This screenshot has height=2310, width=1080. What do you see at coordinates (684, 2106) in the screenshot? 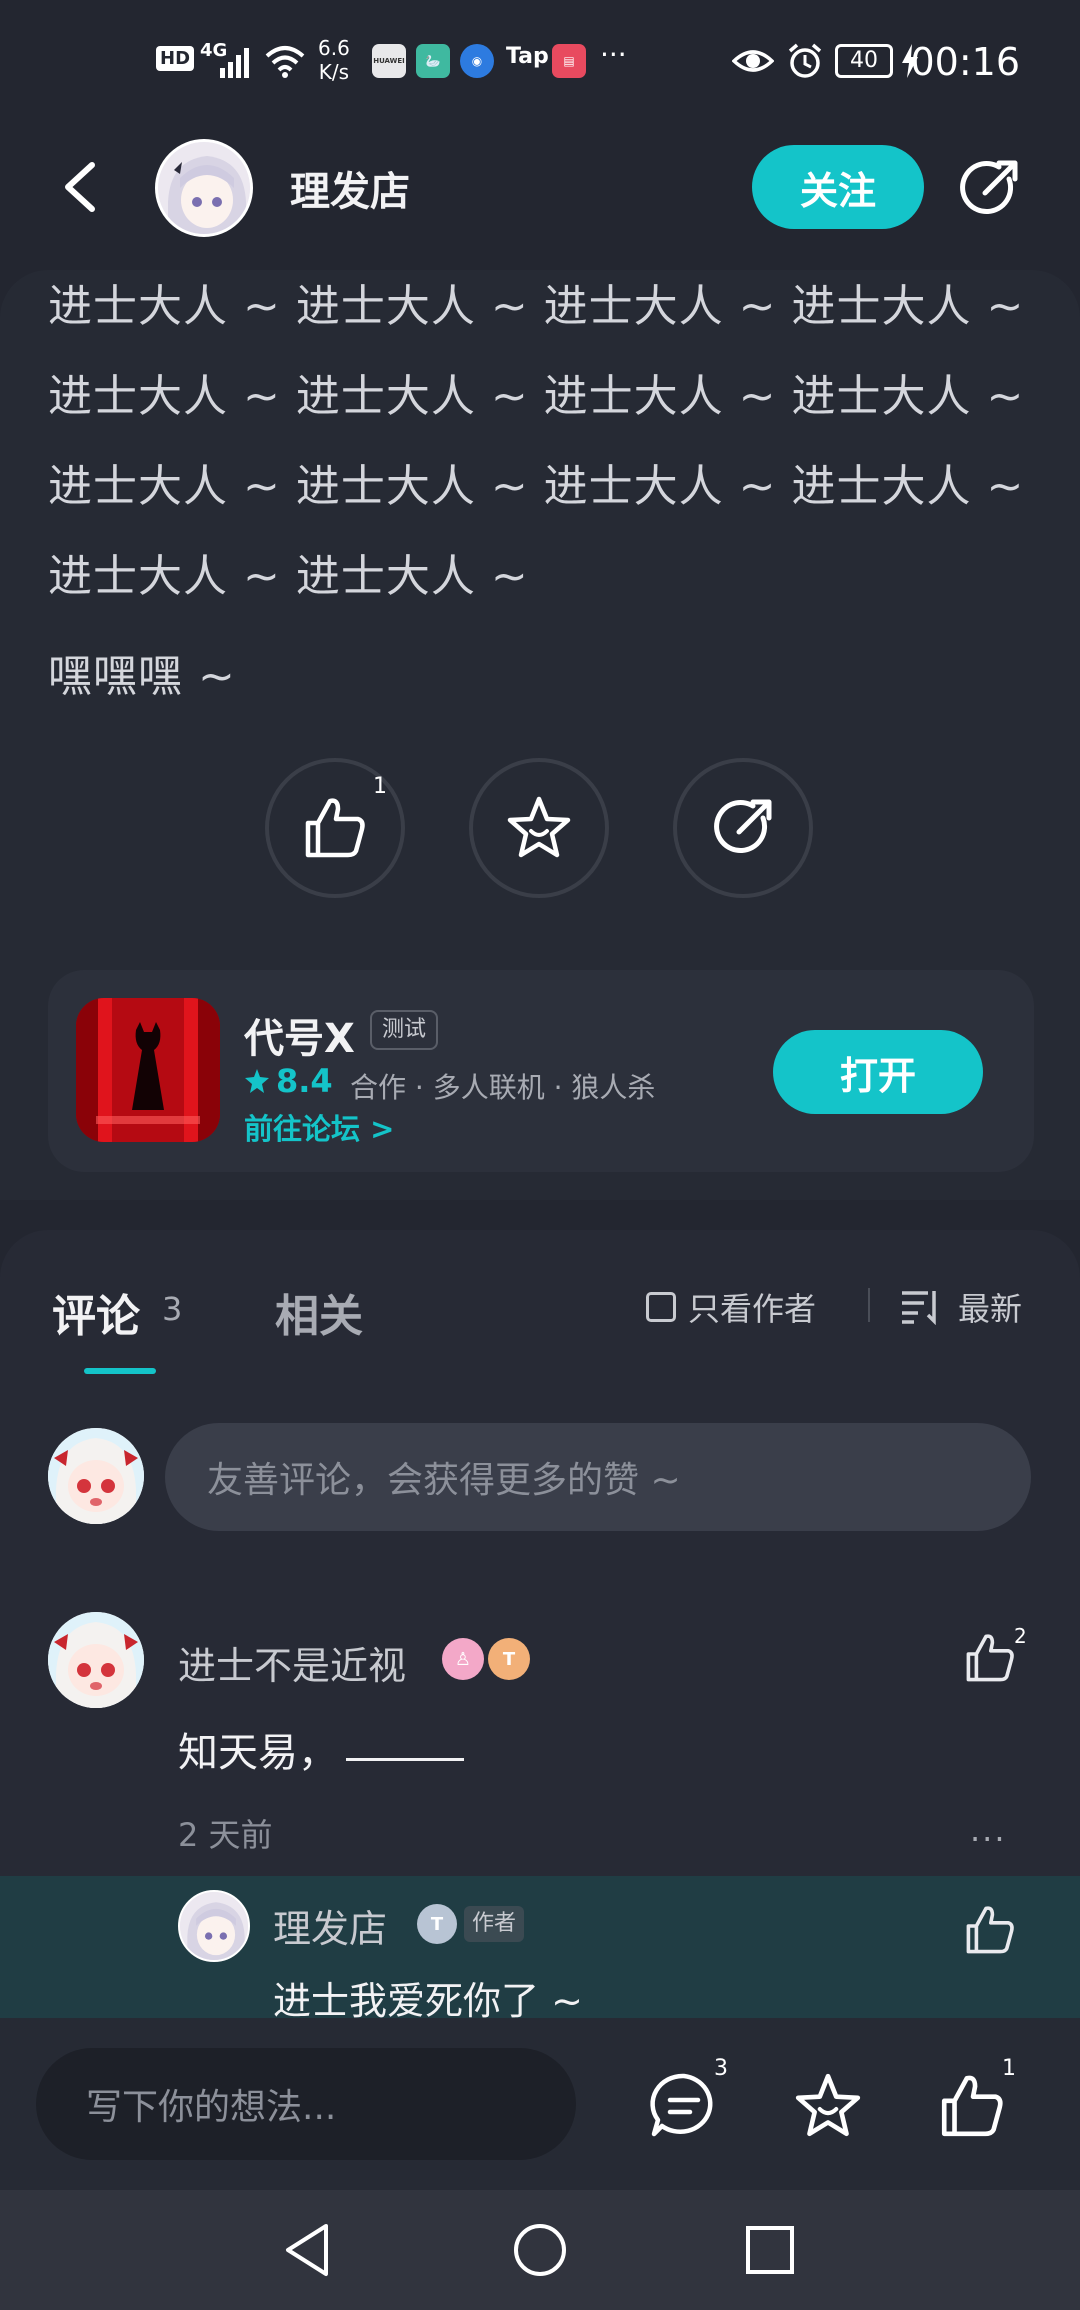
I see `comment-icon` at bounding box center [684, 2106].